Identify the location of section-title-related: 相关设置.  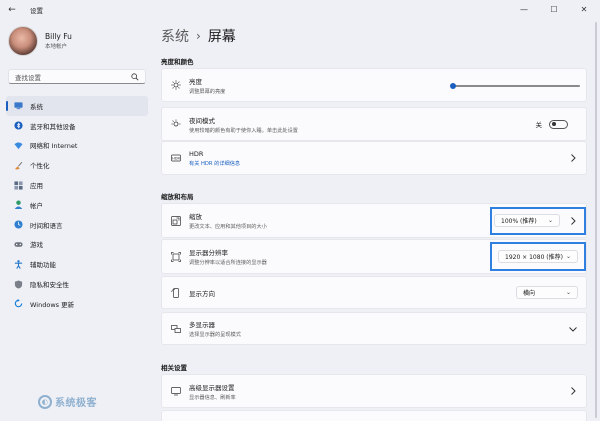
(174, 368).